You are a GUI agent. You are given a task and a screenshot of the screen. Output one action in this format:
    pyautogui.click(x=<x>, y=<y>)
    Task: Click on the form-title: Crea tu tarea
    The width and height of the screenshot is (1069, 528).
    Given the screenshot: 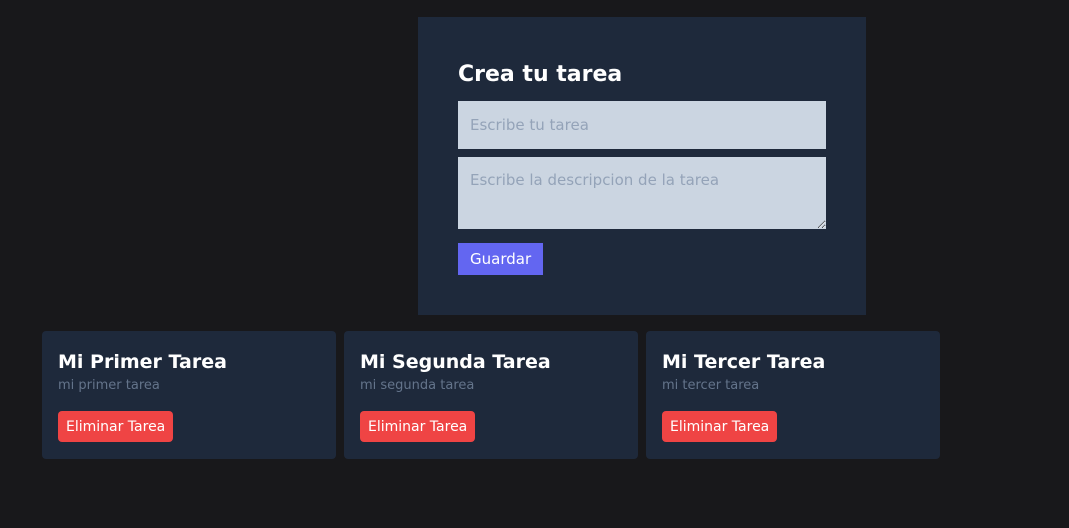 What is the action you would take?
    pyautogui.click(x=540, y=74)
    